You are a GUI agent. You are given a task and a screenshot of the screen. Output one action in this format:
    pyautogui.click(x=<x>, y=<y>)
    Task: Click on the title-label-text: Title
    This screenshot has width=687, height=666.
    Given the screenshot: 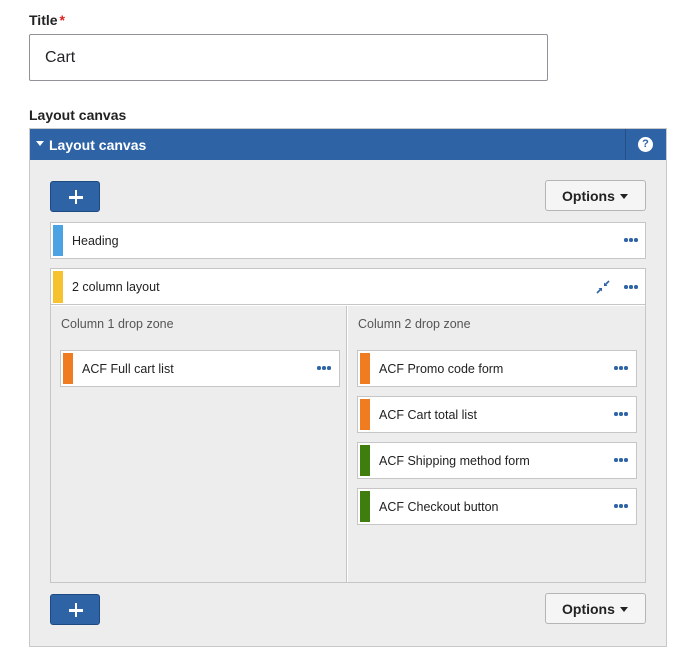 What is the action you would take?
    pyautogui.click(x=43, y=20)
    